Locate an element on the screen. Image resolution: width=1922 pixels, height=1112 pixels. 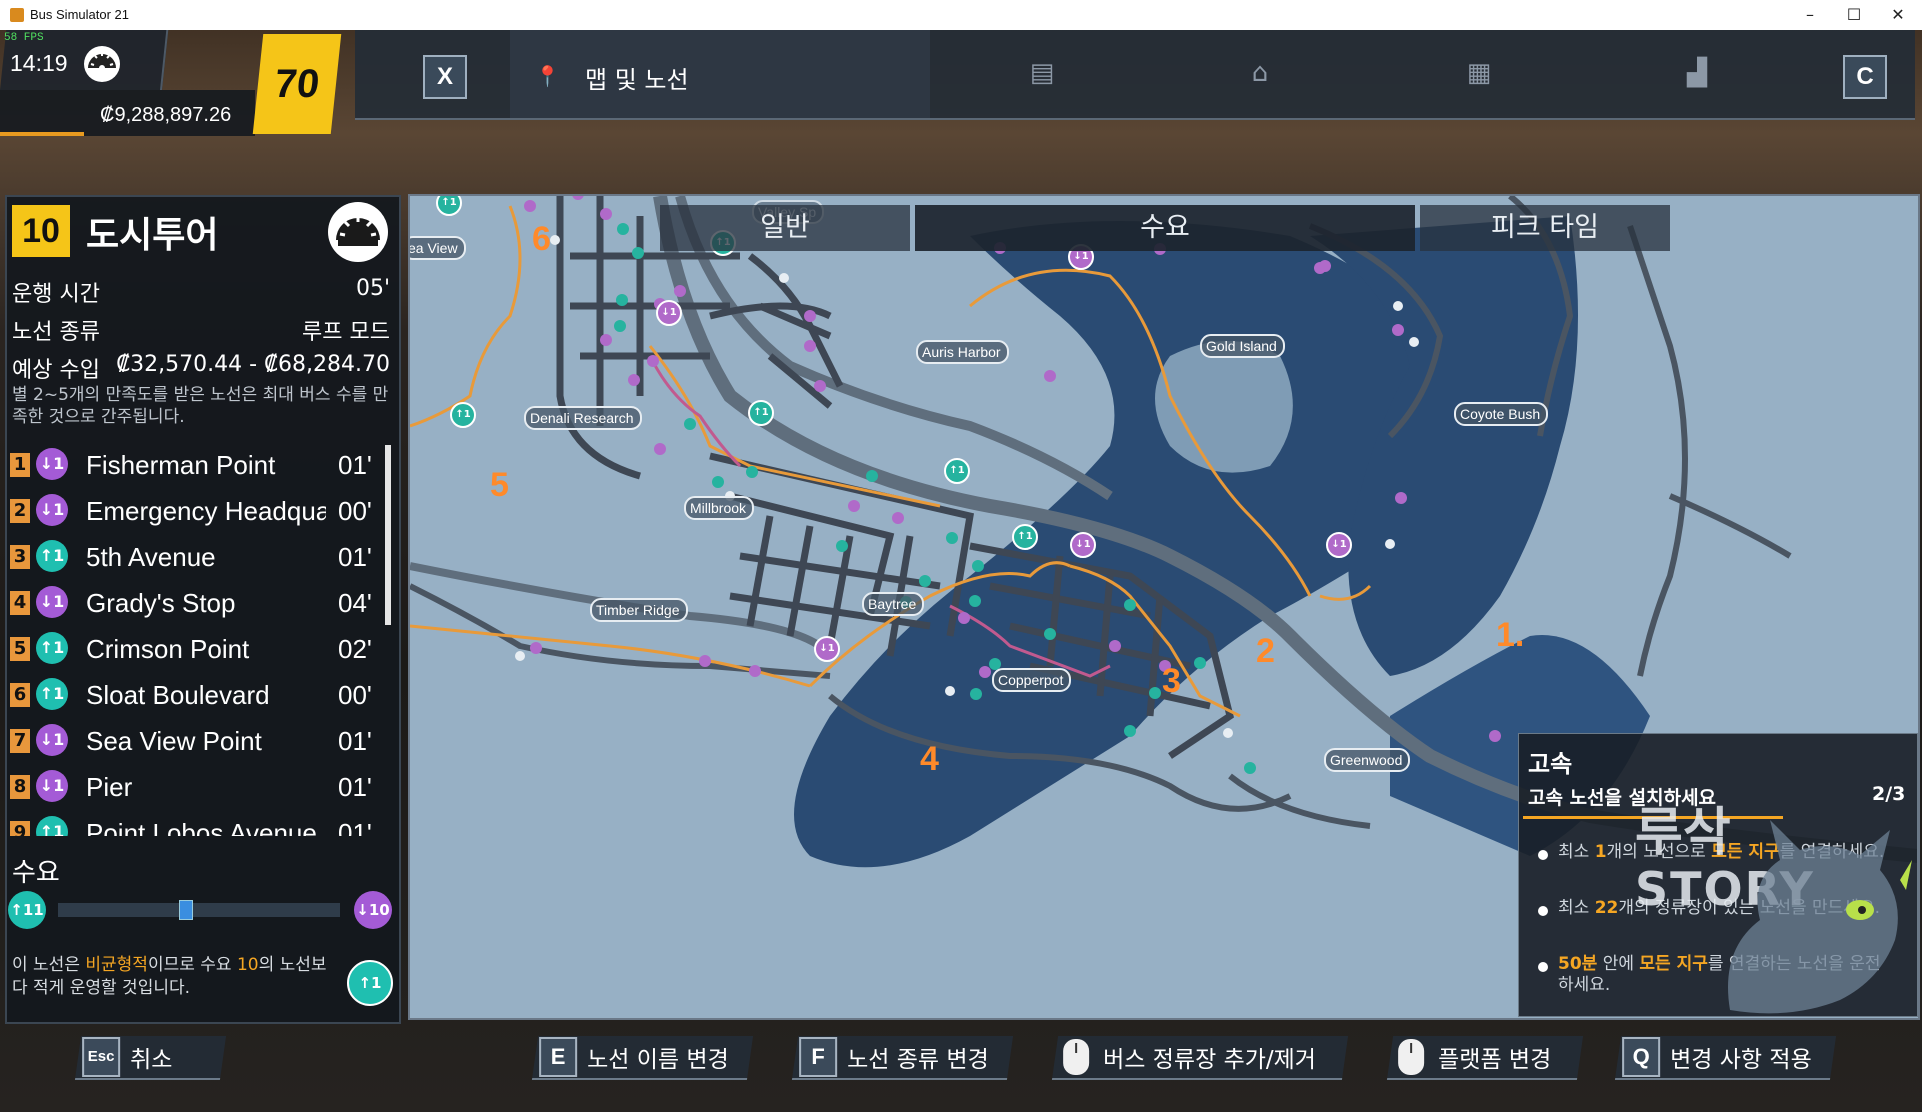
stop-name: Emergency Headquarters is located at coordinates (206, 511).